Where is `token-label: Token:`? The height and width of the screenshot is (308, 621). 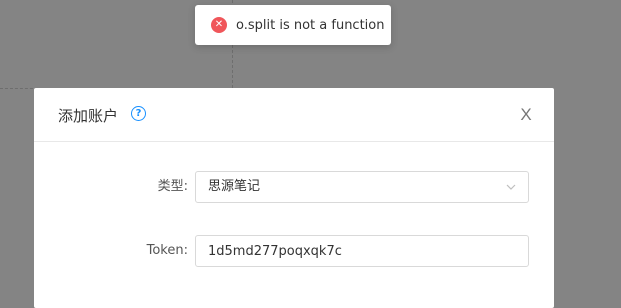 token-label: Token: is located at coordinates (167, 250).